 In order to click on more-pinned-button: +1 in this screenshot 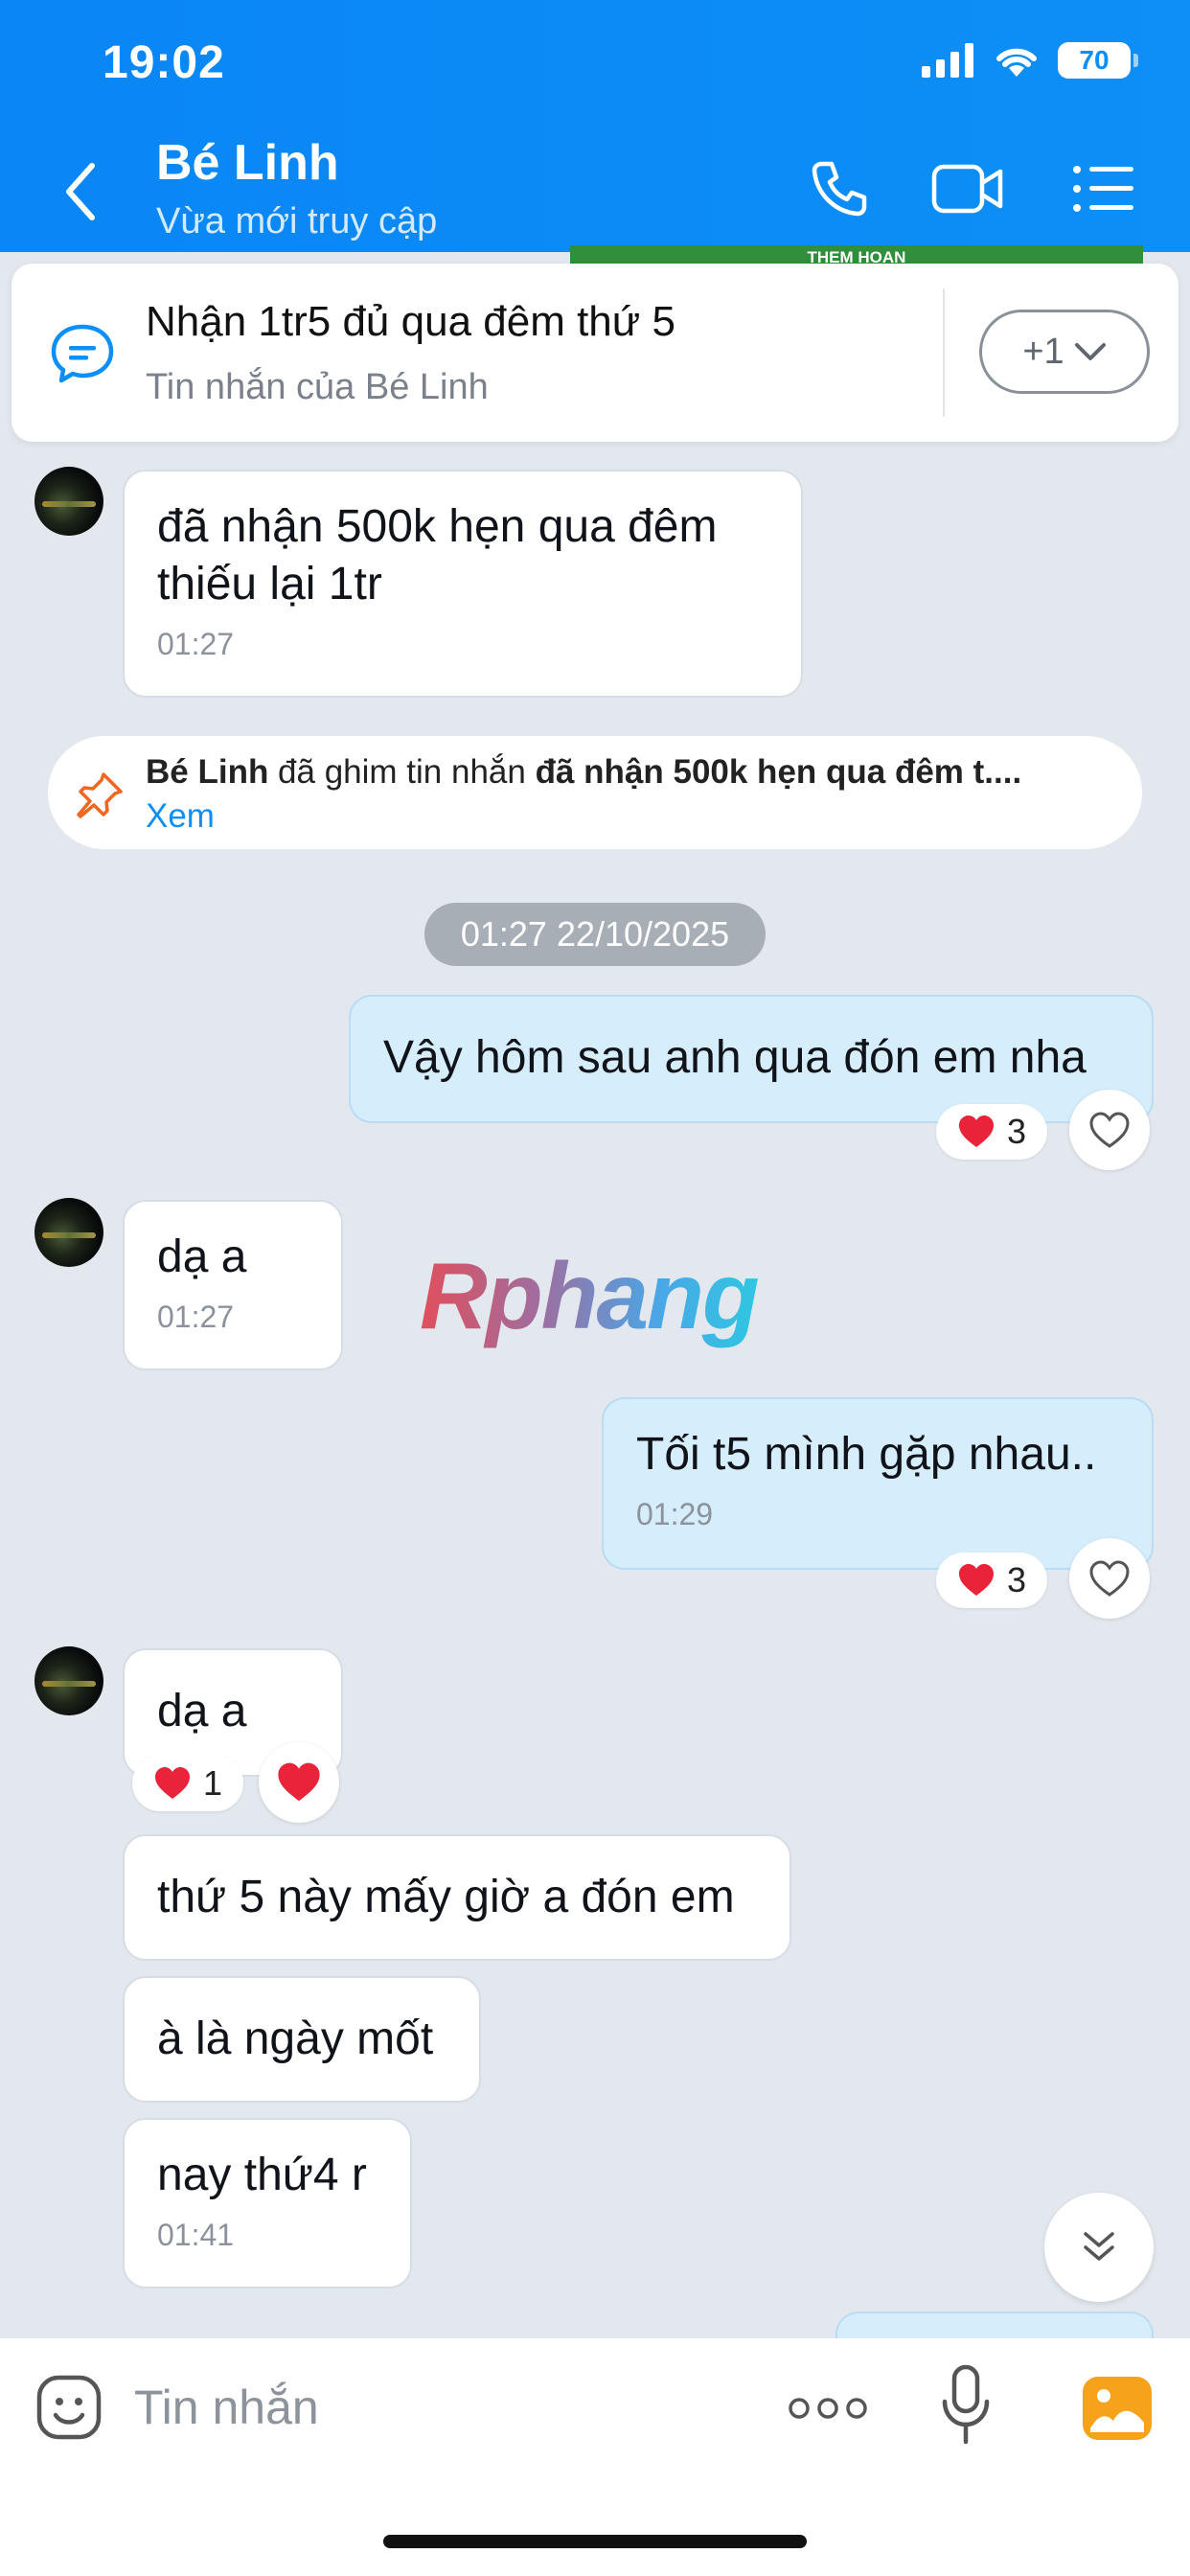, I will do `click(1065, 352)`.